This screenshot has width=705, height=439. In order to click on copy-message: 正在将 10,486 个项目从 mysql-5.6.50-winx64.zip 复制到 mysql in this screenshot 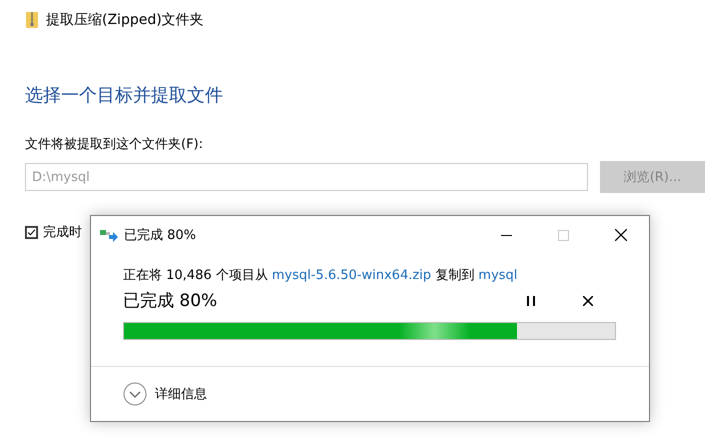, I will do `click(320, 275)`.